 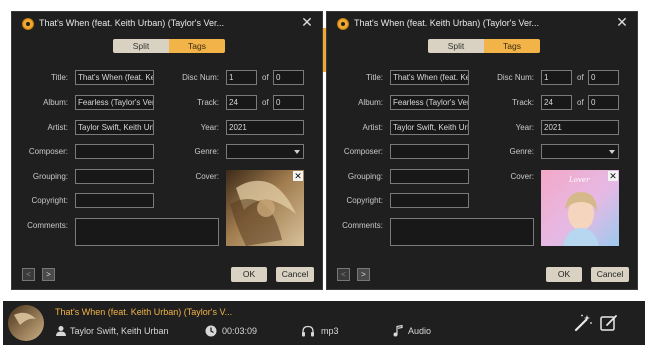 What do you see at coordinates (583, 323) in the screenshot?
I see `magic-wand-icon` at bounding box center [583, 323].